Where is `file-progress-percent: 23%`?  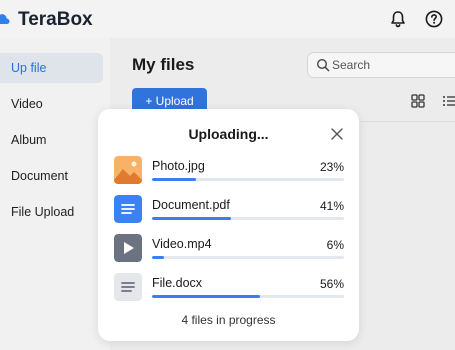 file-progress-percent: 23% is located at coordinates (331, 167).